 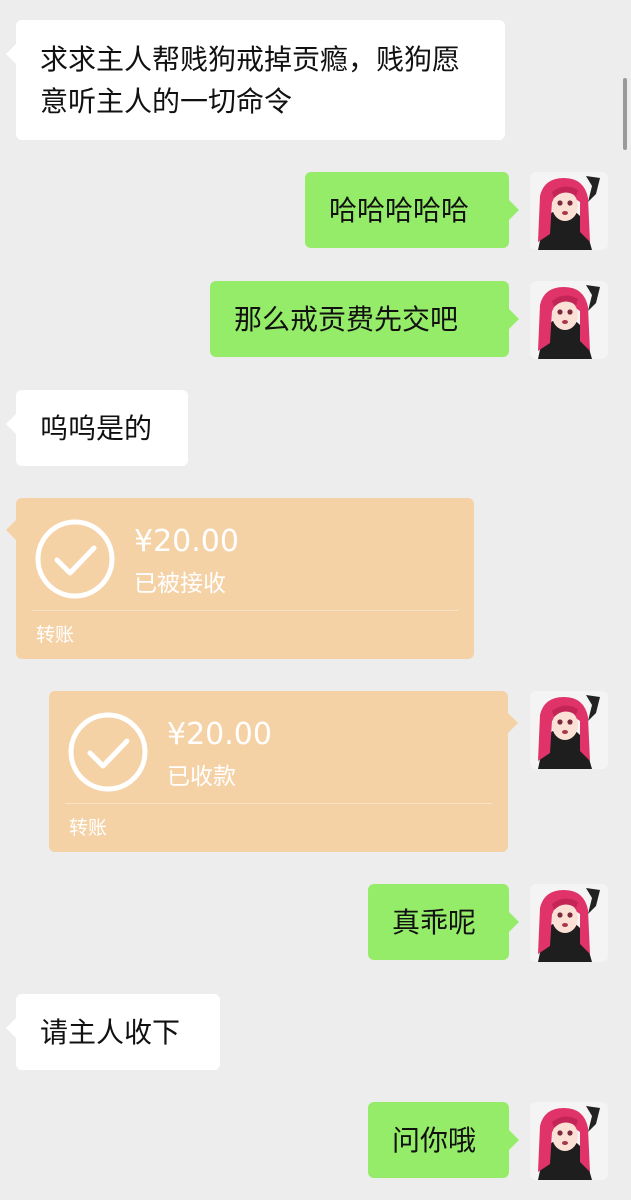 I want to click on transfer-status: 已被接收, so click(x=180, y=584).